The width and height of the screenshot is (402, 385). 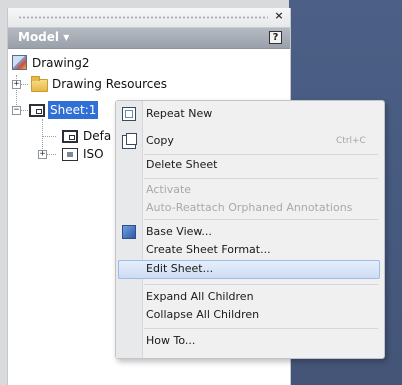 I want to click on menu-item-copy: Copy, so click(x=160, y=141).